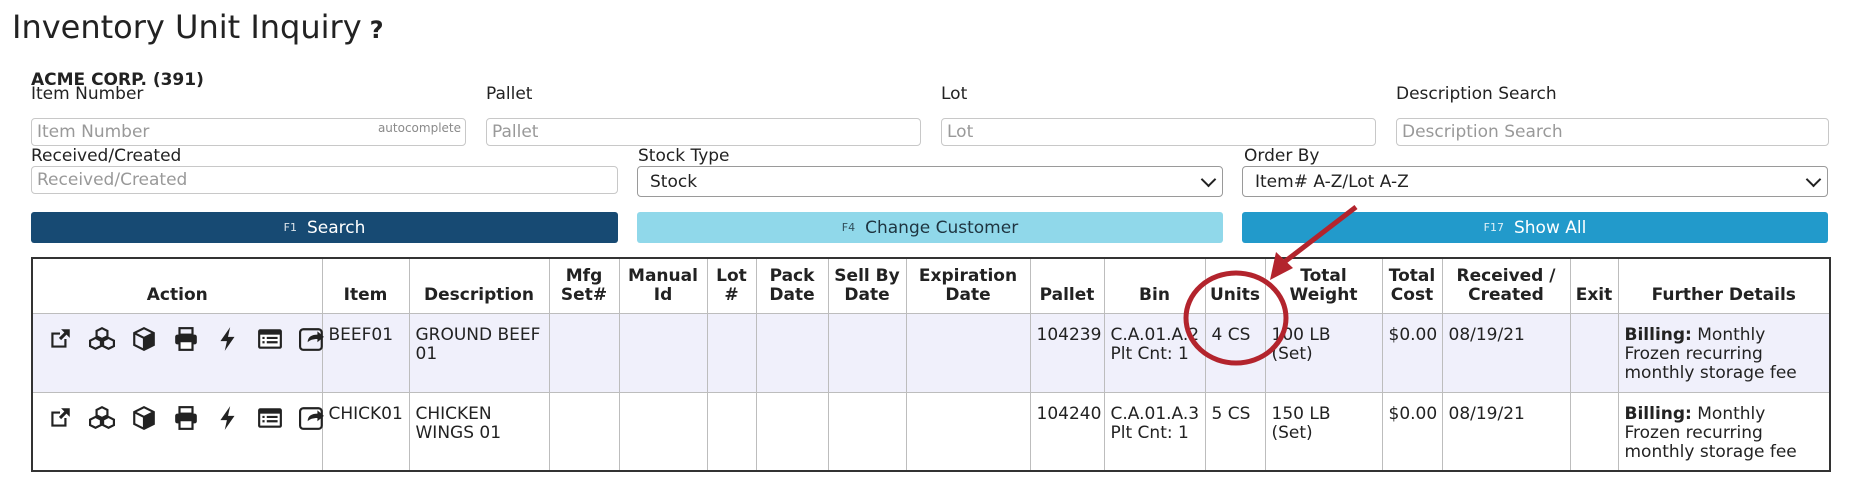 The width and height of the screenshot is (1852, 487). What do you see at coordinates (1155, 413) in the screenshot?
I see `bin-location: C.A.01.A.3` at bounding box center [1155, 413].